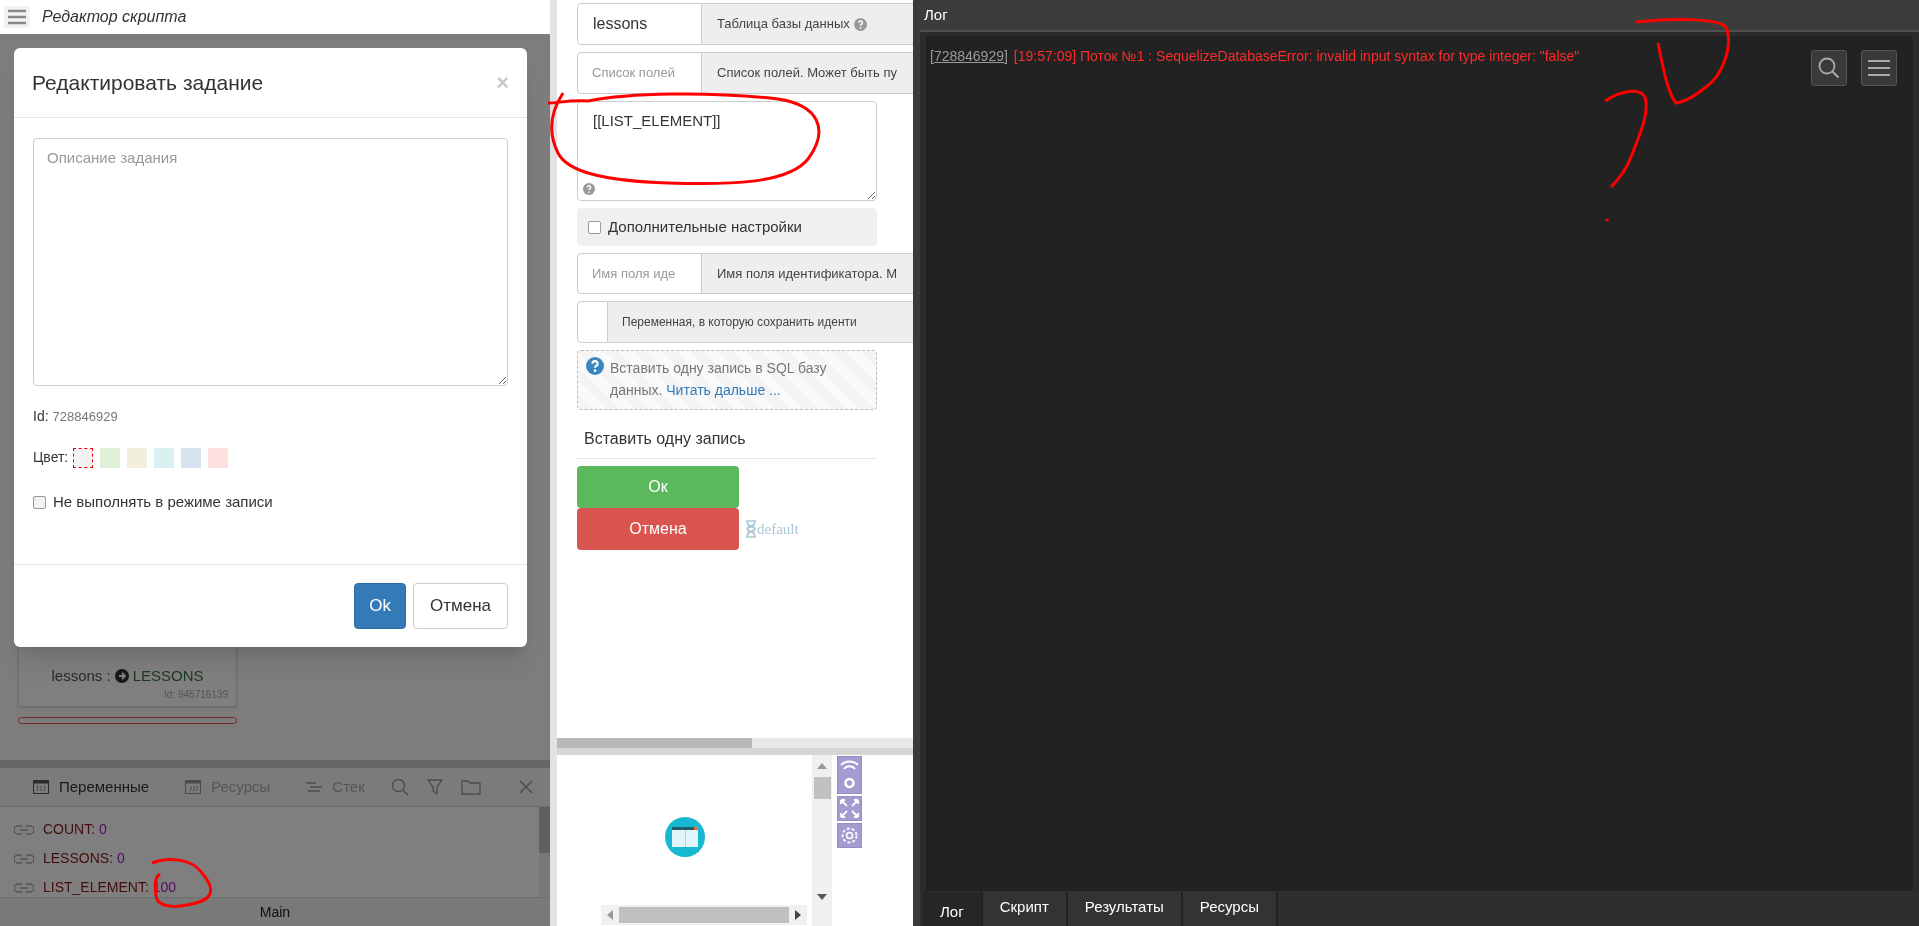 Image resolution: width=1919 pixels, height=926 pixels. I want to click on scrollbar, so click(544, 852).